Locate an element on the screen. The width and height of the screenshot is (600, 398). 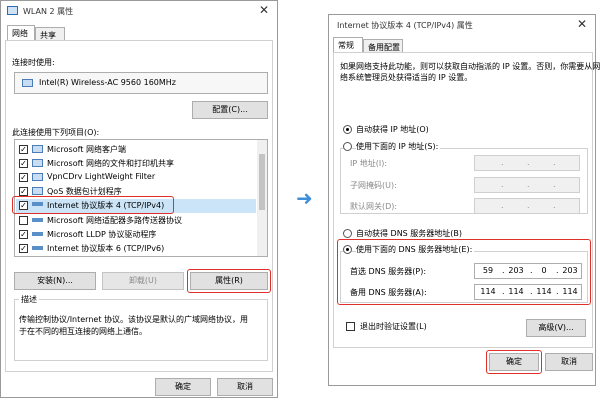
item-checkbox is located at coordinates (23, 220).